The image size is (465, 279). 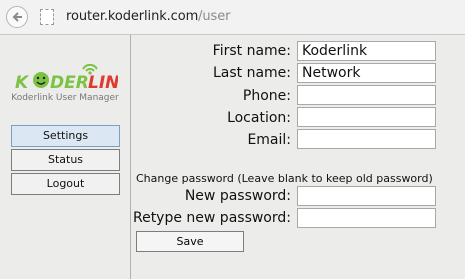 I want to click on logout-button: Logout, so click(x=65, y=184).